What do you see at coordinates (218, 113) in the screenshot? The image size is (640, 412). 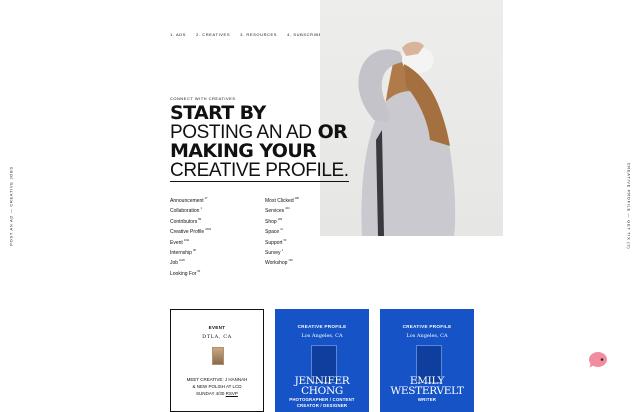 I see `headline-line-1: START BY` at bounding box center [218, 113].